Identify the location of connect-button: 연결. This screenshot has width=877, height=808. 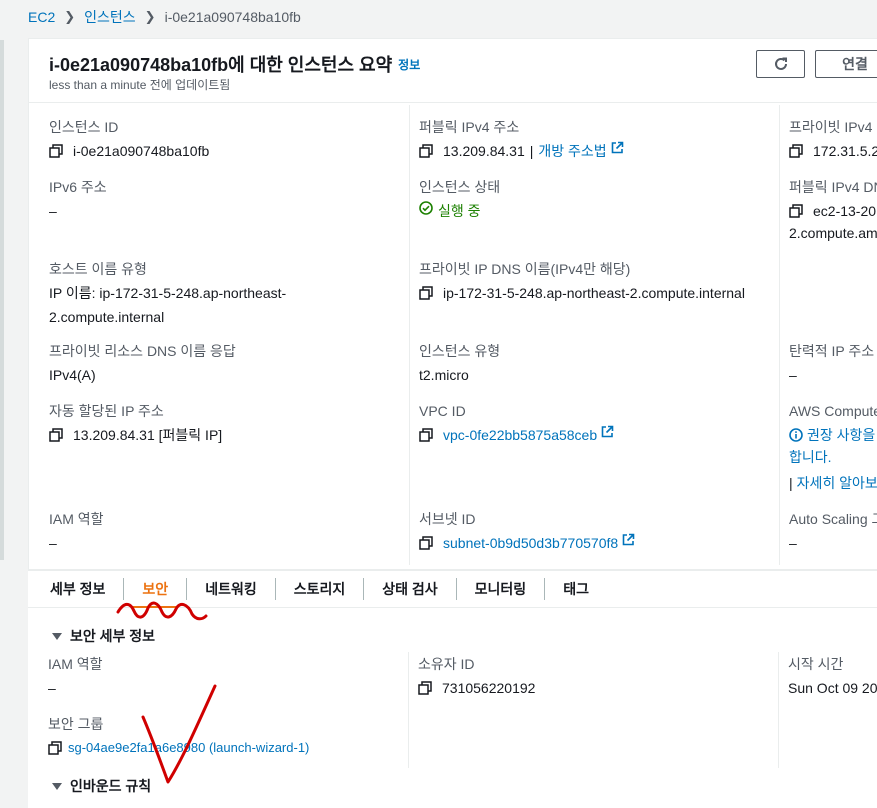
(846, 64).